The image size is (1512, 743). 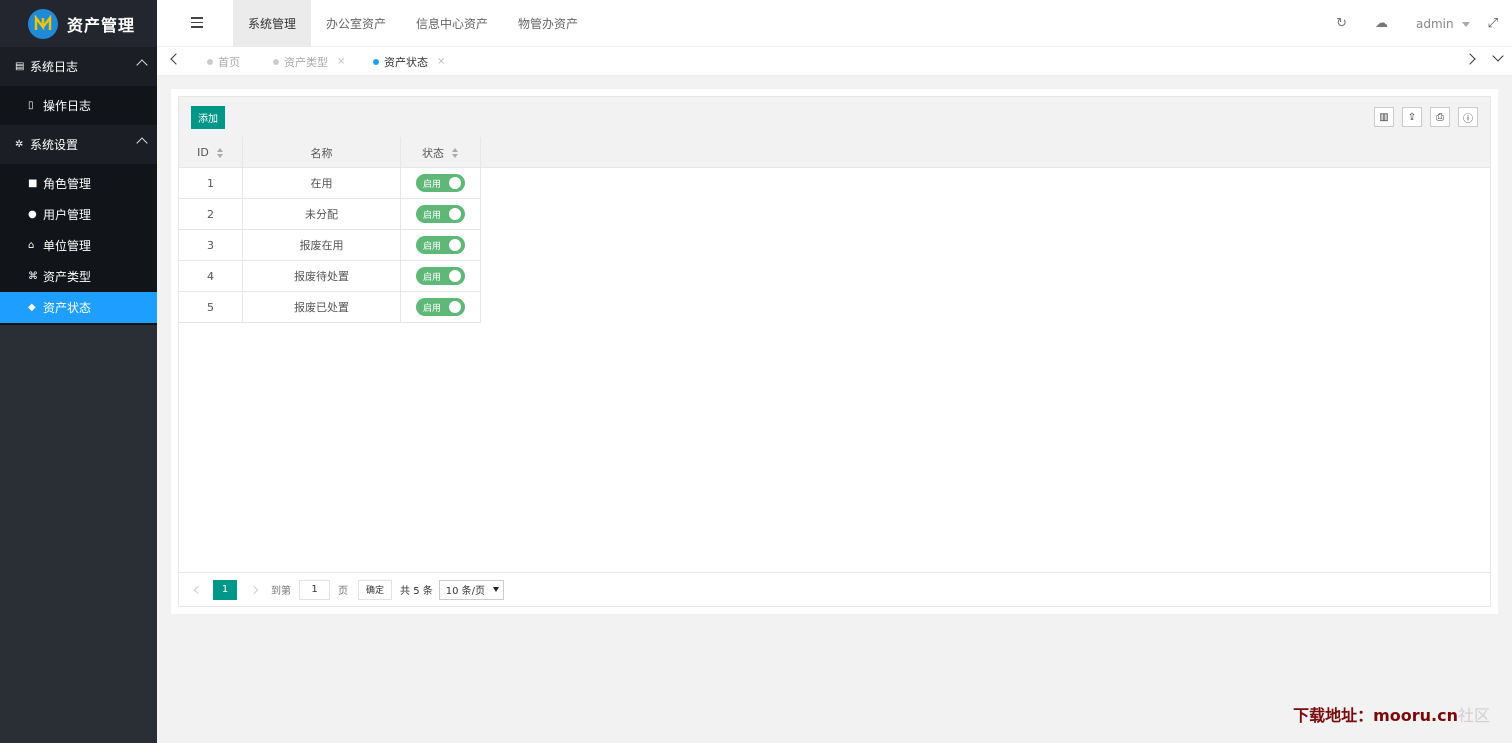 I want to click on sidebar-submenu: ■ 角色管理 ● 用户管理 ⌂ 单位管理 ⌘ 资产类型 ◆ 资产状态, so click(x=78, y=244).